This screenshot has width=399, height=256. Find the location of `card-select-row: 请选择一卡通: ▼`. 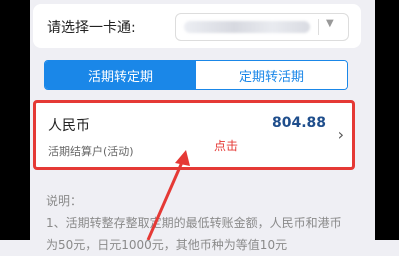

card-select-row: 请选择一卡通: ▼ is located at coordinates (197, 26).